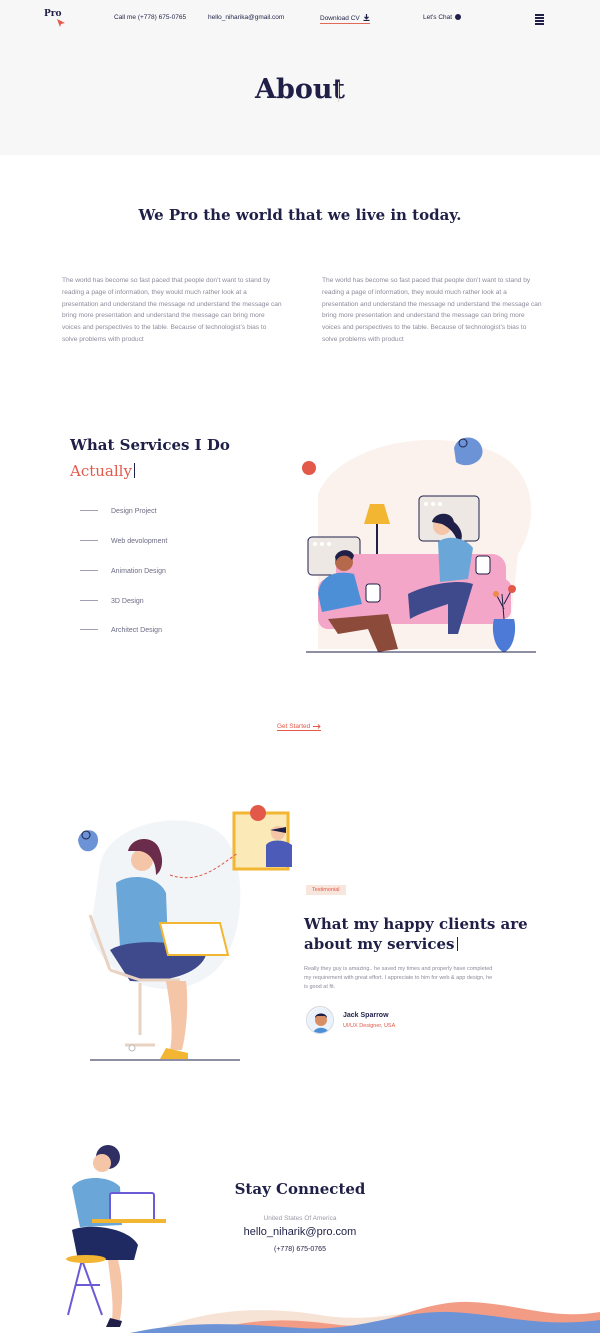 Image resolution: width=600 pixels, height=1333 pixels. I want to click on footer-waves, so click(365, 1317).